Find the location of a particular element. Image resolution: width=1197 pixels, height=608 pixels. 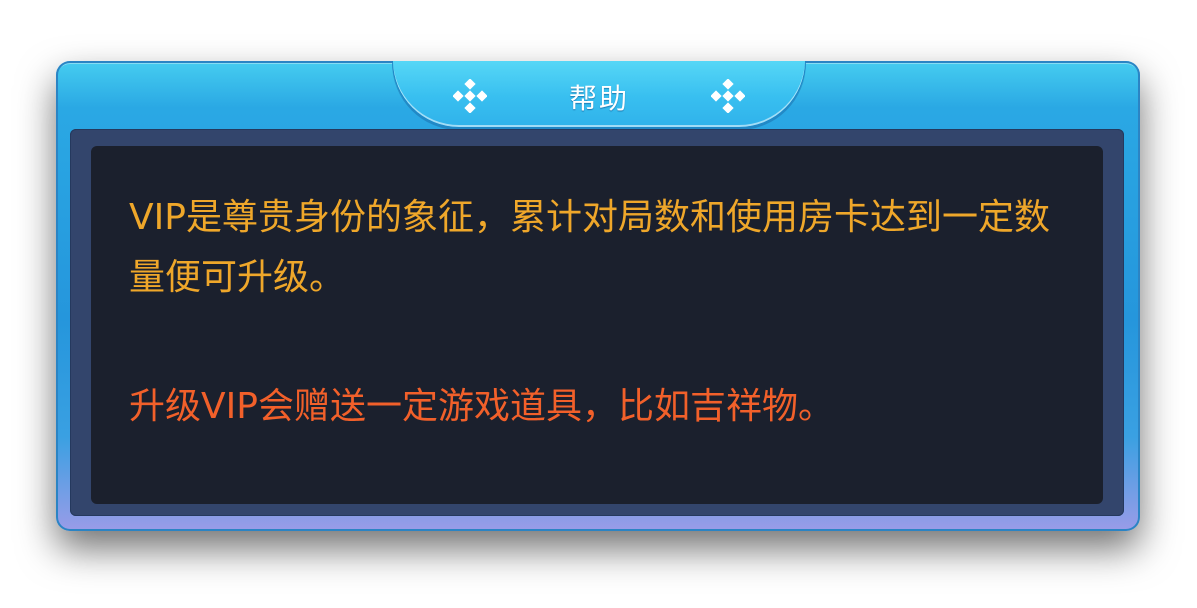

help-paragraph-vip-rewards: 升级VIP会赠送一定游戏道具，比如吉祥物。 is located at coordinates (481, 406).